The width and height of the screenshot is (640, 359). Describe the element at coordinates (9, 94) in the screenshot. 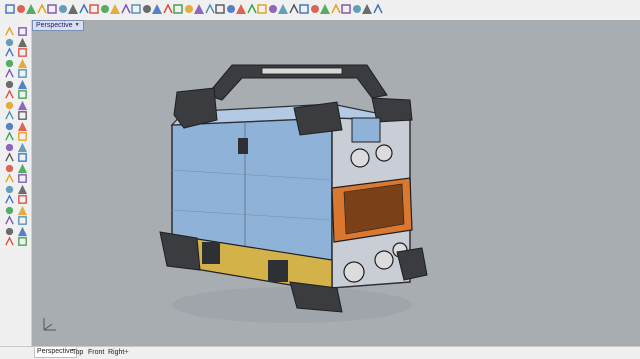

I see `surface-icon` at that location.